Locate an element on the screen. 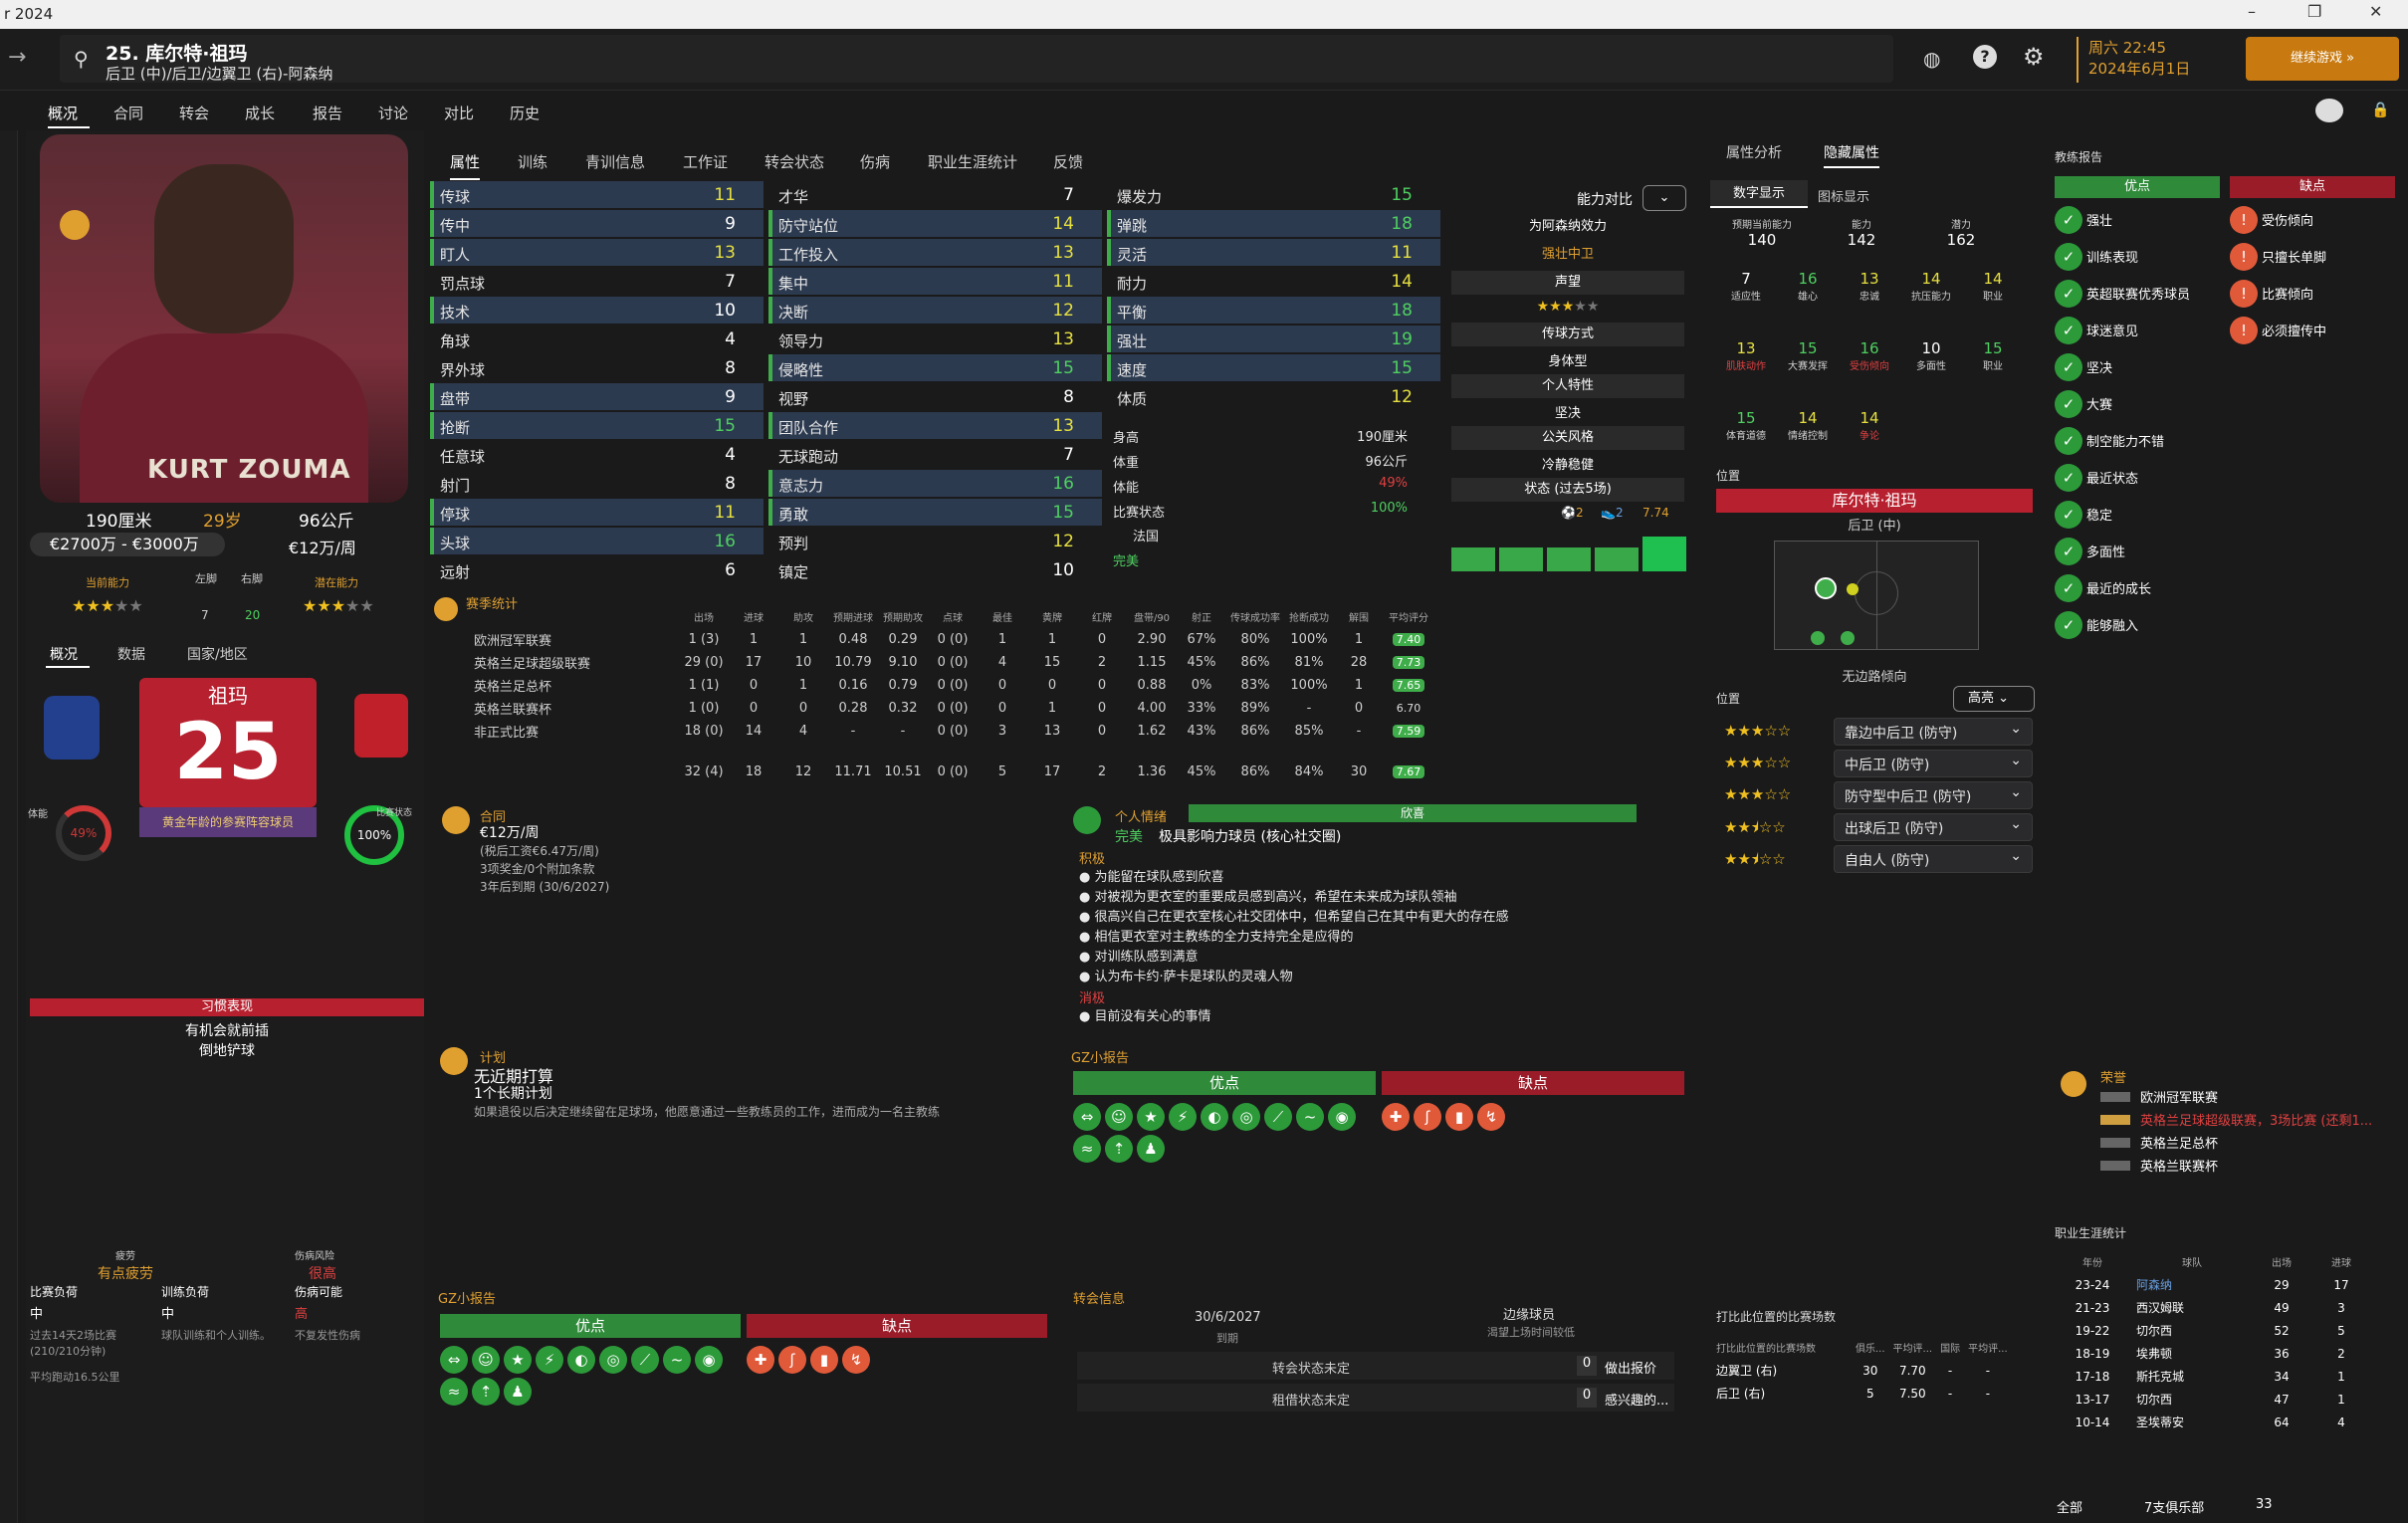  injury-cross-icon: ✚ is located at coordinates (1396, 1117).